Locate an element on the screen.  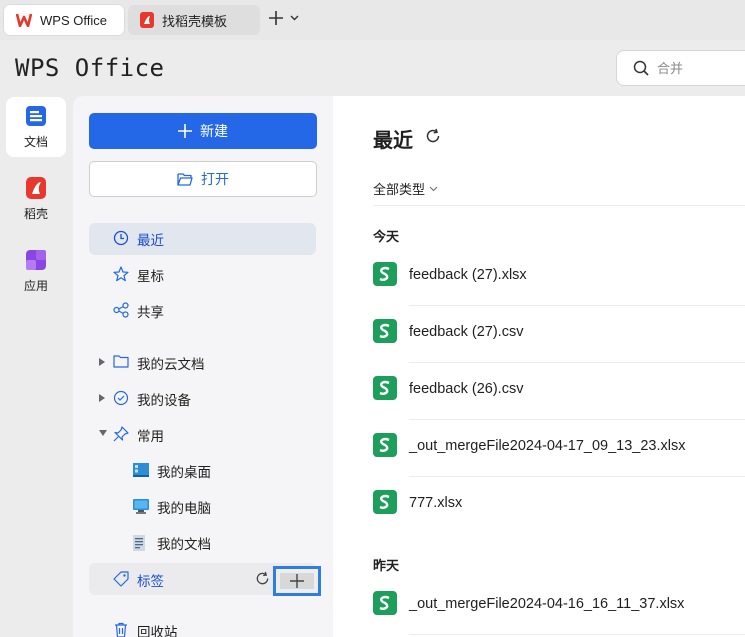
file-name: _out_mergeFile2024-04-16_16_11_37.xlsx is located at coordinates (547, 604).